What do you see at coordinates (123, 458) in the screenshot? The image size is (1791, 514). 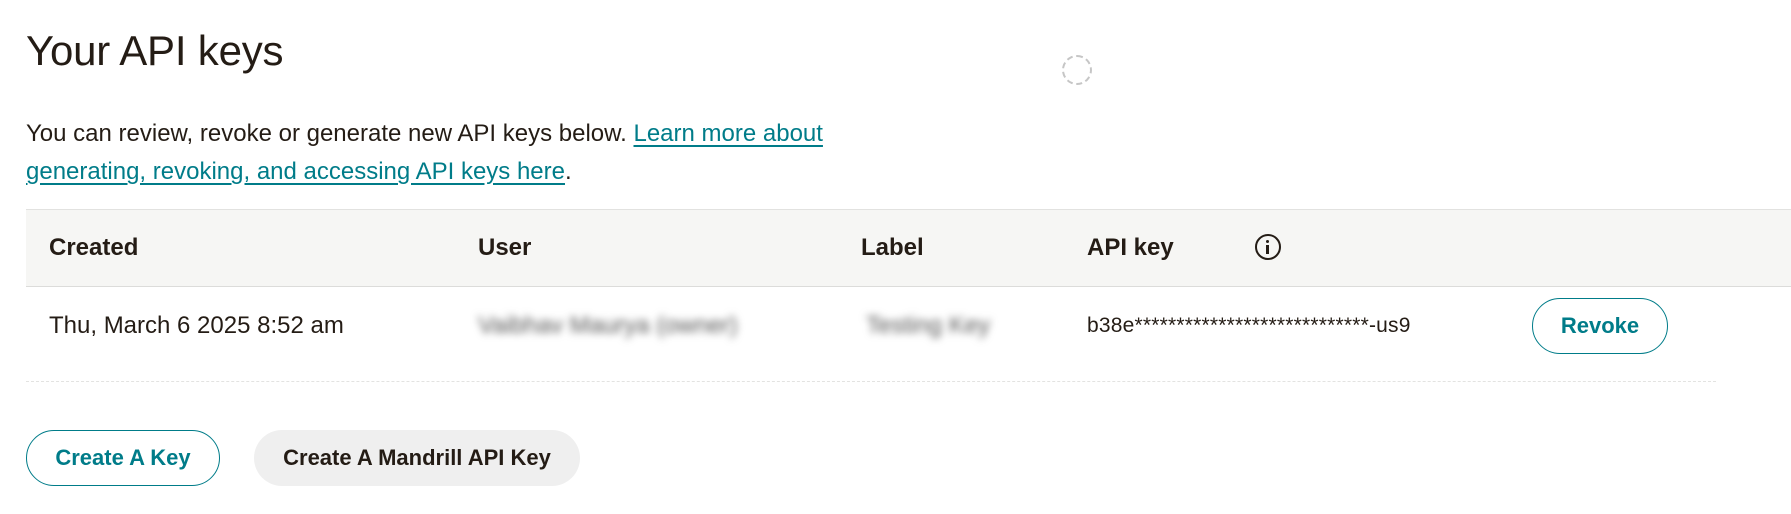 I see `create-key-button: Create A Key` at bounding box center [123, 458].